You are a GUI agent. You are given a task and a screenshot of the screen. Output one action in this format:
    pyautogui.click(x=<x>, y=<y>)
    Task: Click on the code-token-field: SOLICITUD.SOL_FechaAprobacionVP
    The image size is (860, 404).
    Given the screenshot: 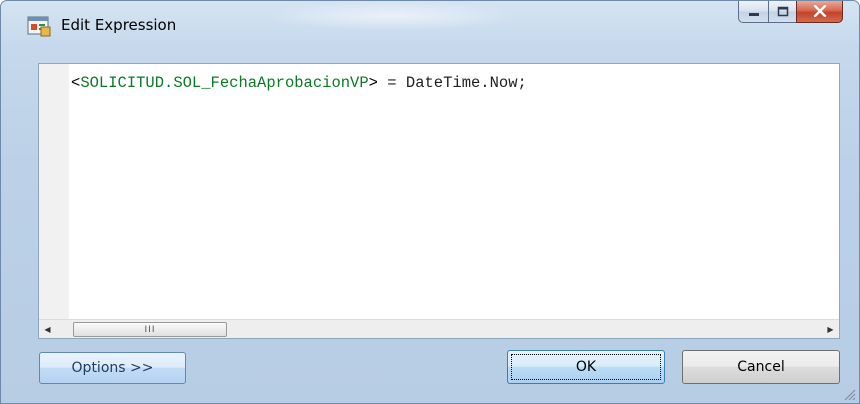 What is the action you would take?
    pyautogui.click(x=224, y=83)
    